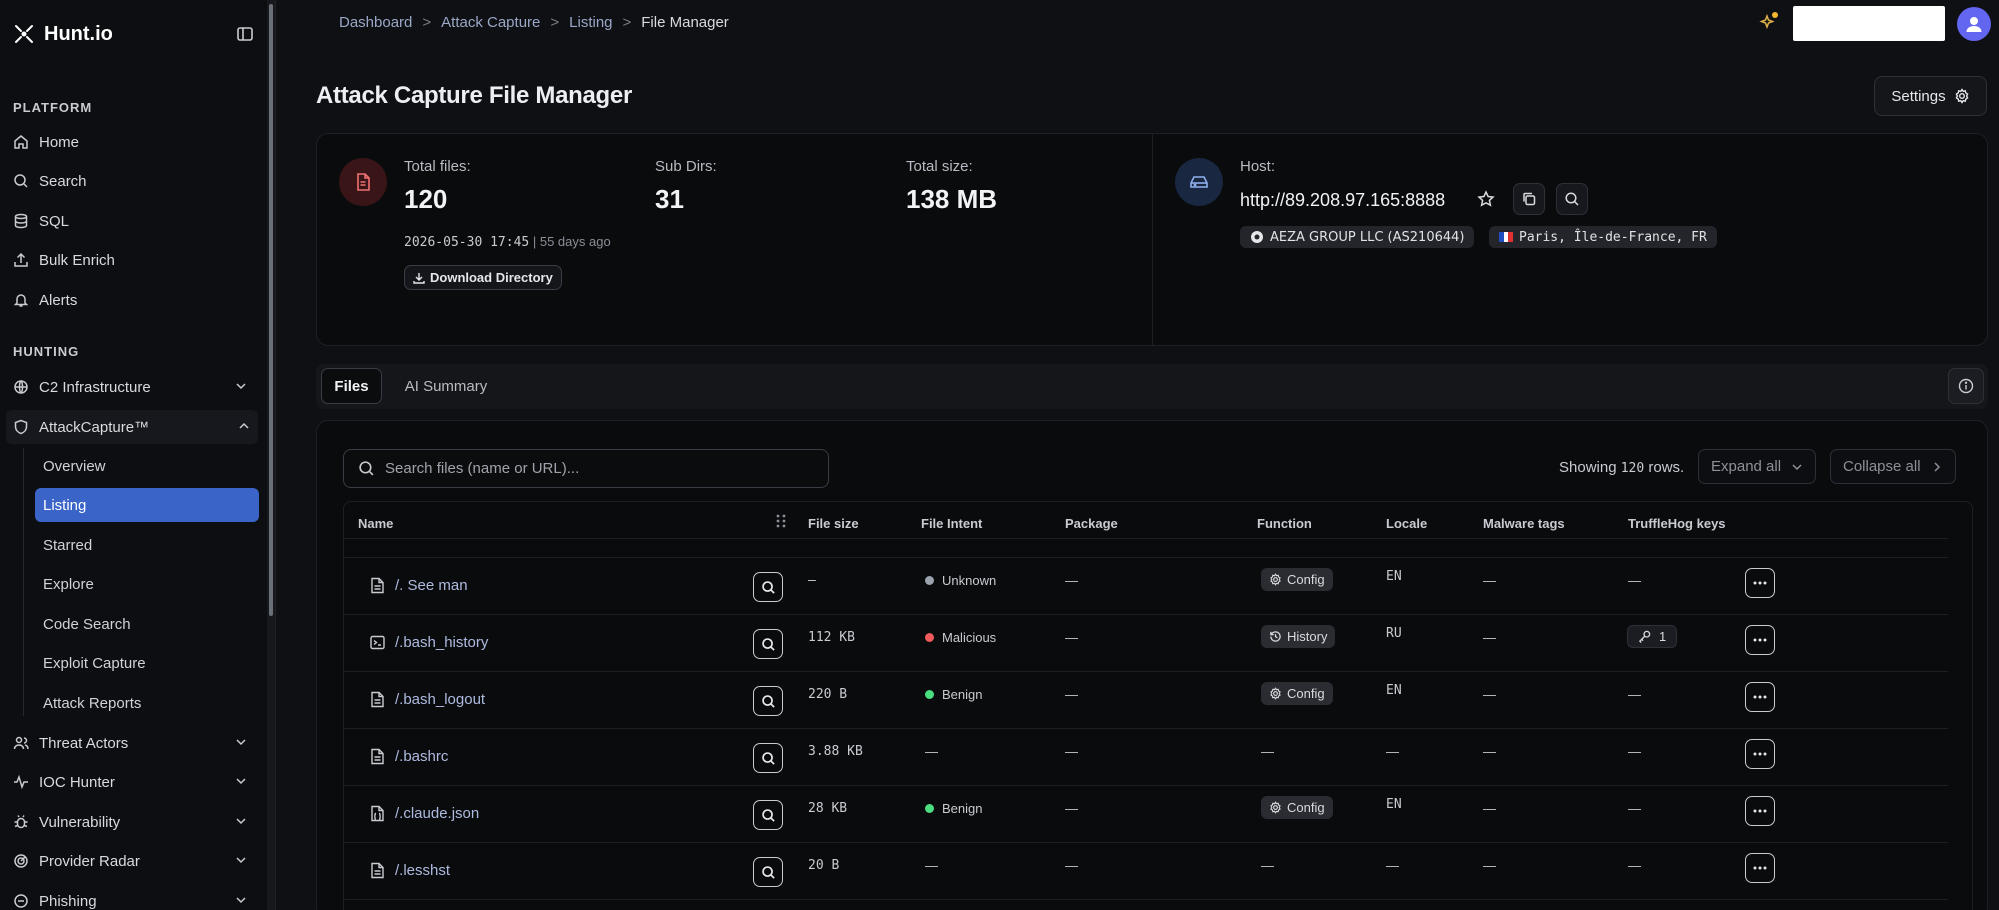 The width and height of the screenshot is (1999, 910). Describe the element at coordinates (595, 468) in the screenshot. I see `file-search-input` at that location.